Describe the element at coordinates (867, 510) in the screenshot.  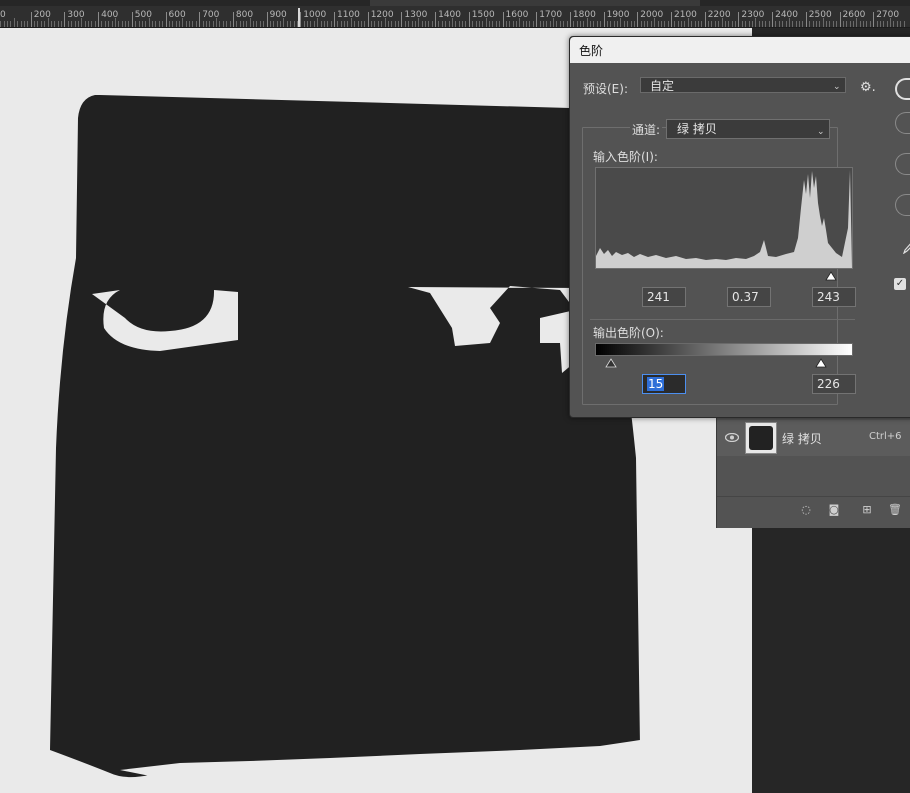
I see `new-layer-icon: ⊞` at that location.